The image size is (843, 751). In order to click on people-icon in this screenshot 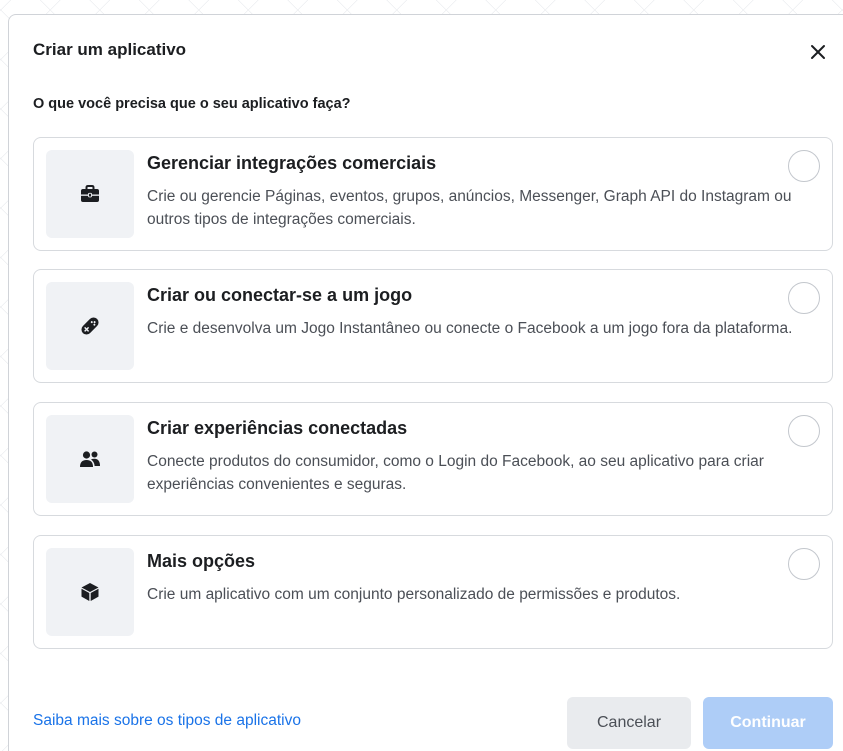, I will do `click(90, 459)`.